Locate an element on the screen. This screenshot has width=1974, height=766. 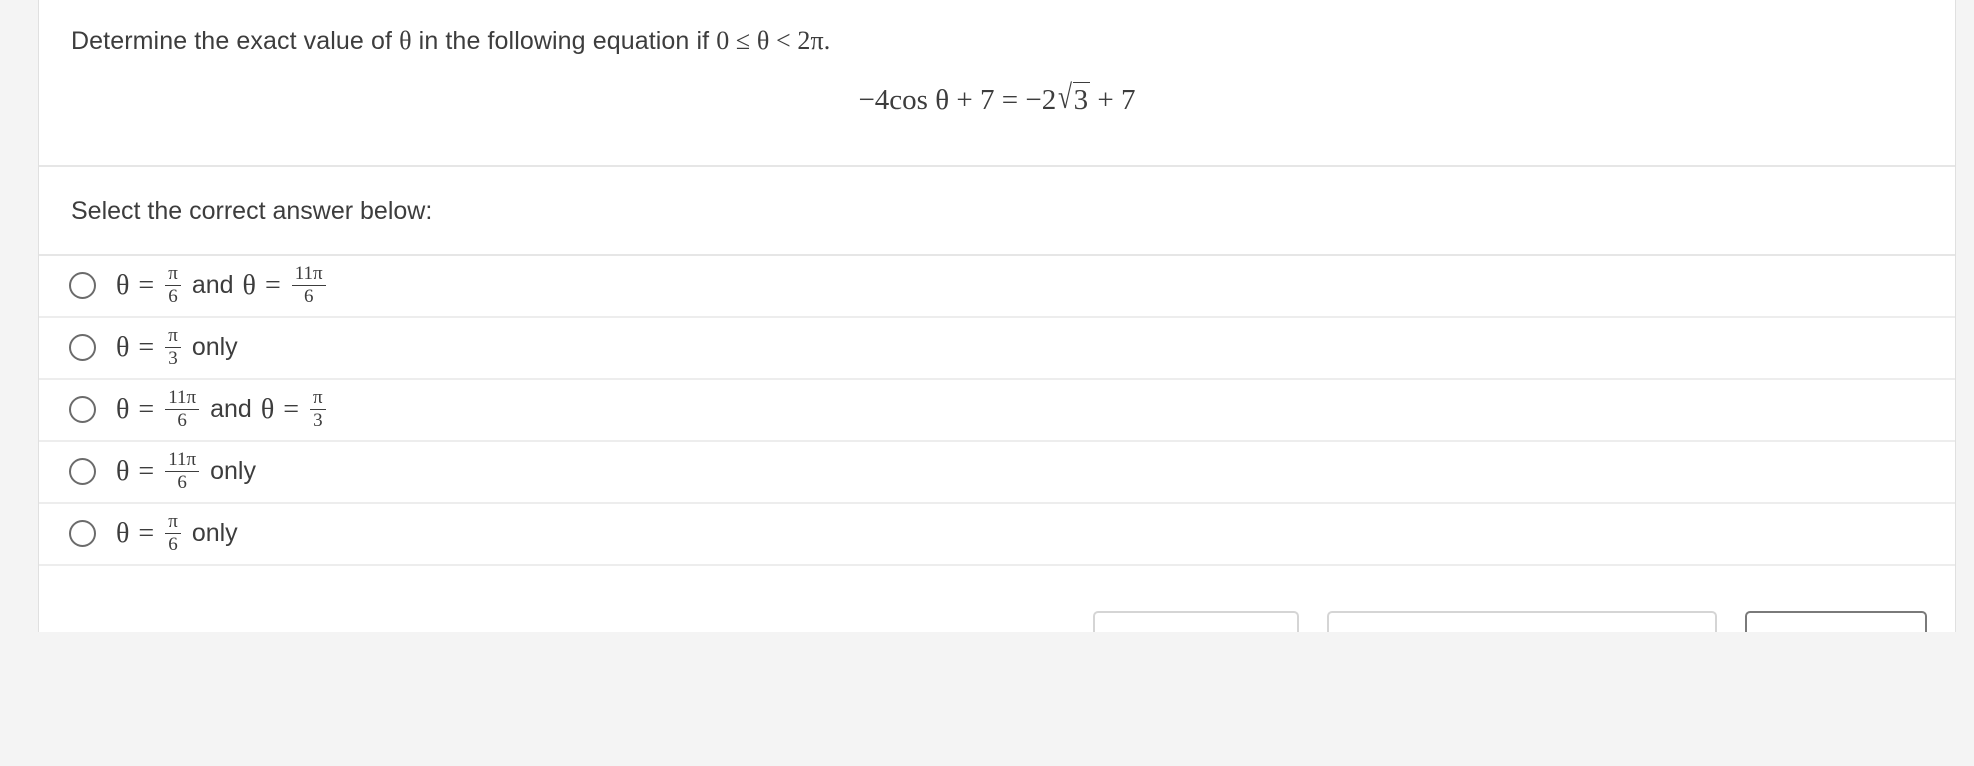
option-4-fraction-1: 11π 6 is located at coordinates (182, 472).